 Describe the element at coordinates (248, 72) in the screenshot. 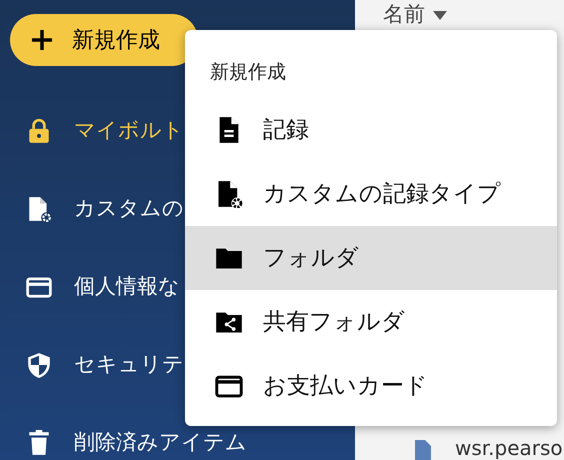

I see `menu-title: 新規作成` at that location.